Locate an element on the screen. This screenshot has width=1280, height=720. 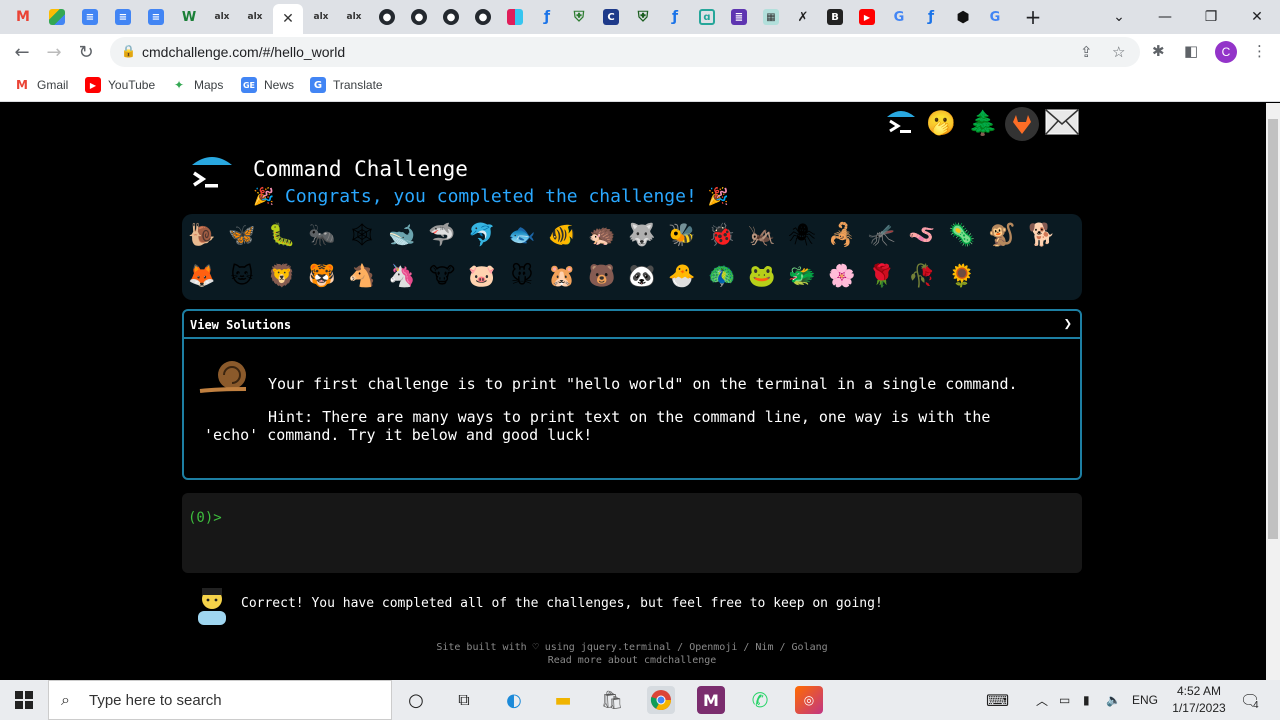
extensions-icon: ✱ is located at coordinates (1158, 51).